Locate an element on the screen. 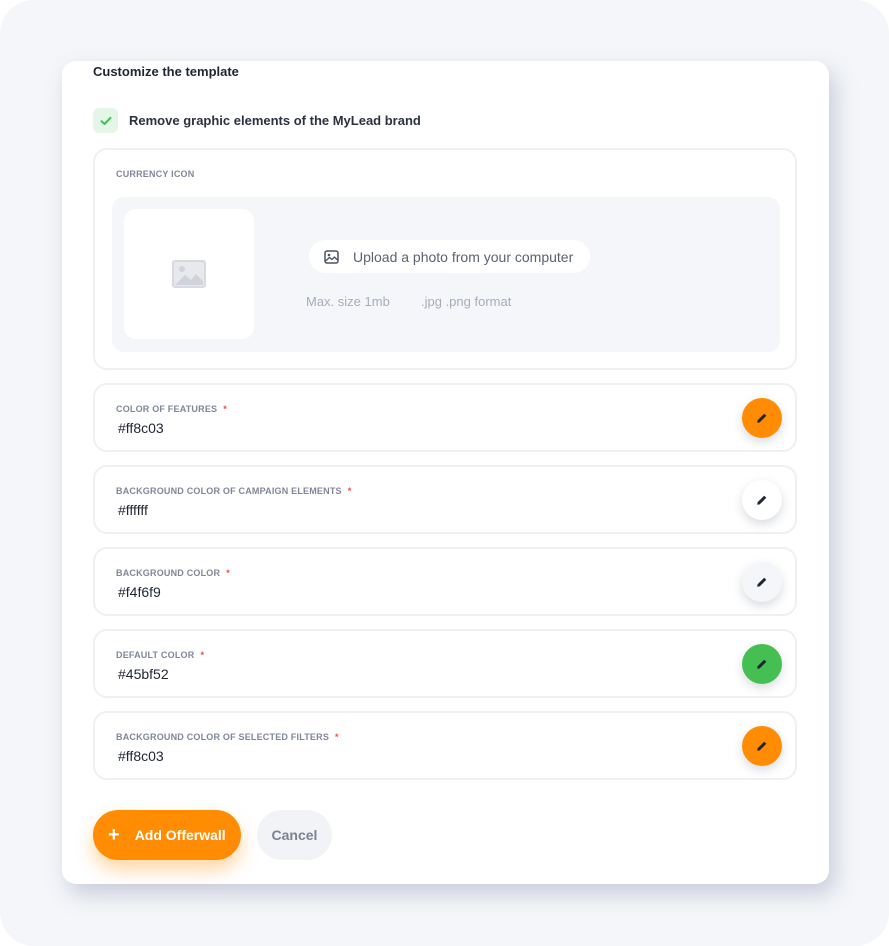 The image size is (889, 946). add-offerwall-button: + Add Offerwall is located at coordinates (167, 835).